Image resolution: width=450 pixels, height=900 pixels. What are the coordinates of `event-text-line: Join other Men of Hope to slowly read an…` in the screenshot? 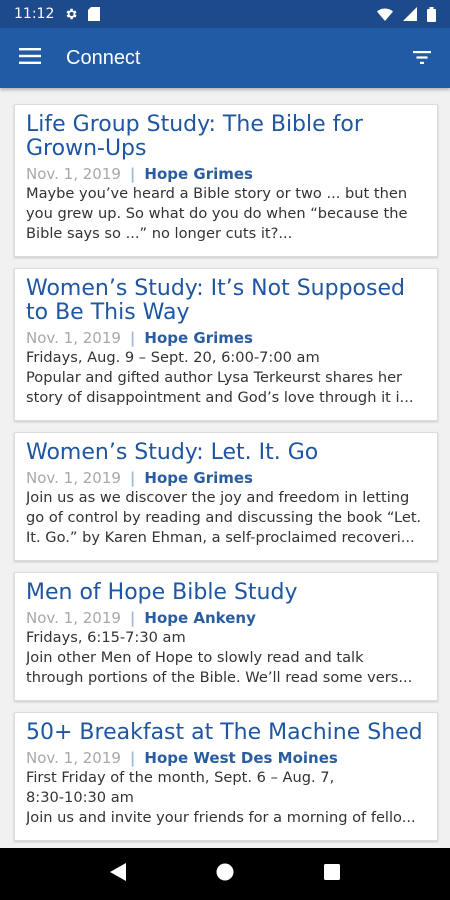 It's located at (195, 657).